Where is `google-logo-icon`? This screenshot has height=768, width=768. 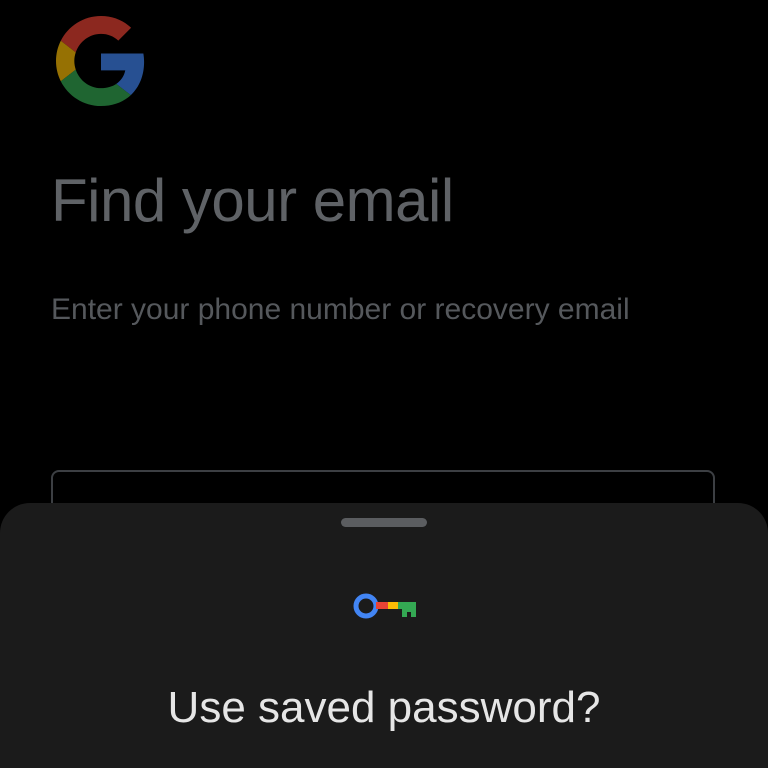
google-logo-icon is located at coordinates (100, 61).